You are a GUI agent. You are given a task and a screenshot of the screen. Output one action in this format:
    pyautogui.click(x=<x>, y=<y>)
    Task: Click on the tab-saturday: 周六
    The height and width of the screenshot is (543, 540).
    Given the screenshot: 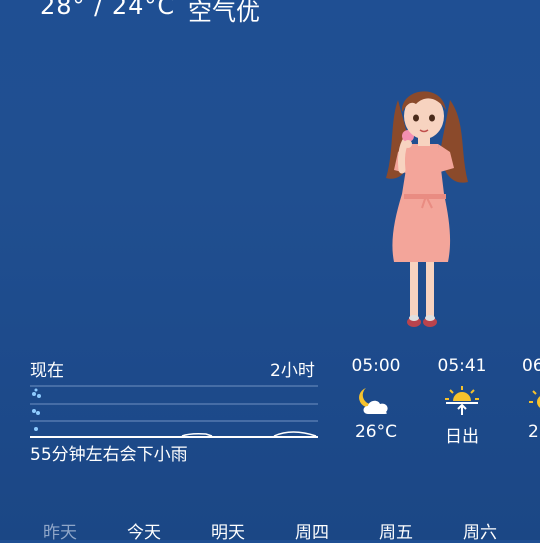 What is the action you would take?
    pyautogui.click(x=480, y=530)
    